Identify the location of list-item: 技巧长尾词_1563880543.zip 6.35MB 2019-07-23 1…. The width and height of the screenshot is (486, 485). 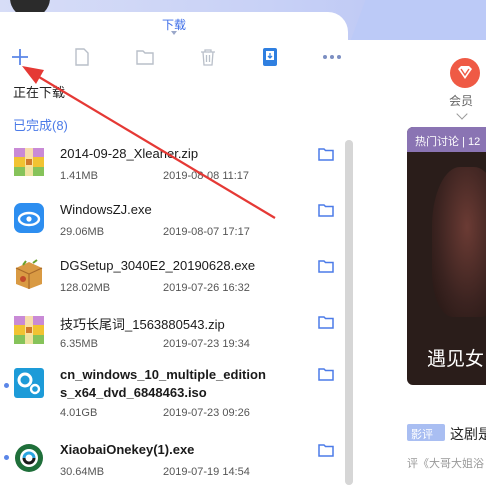
(170, 333).